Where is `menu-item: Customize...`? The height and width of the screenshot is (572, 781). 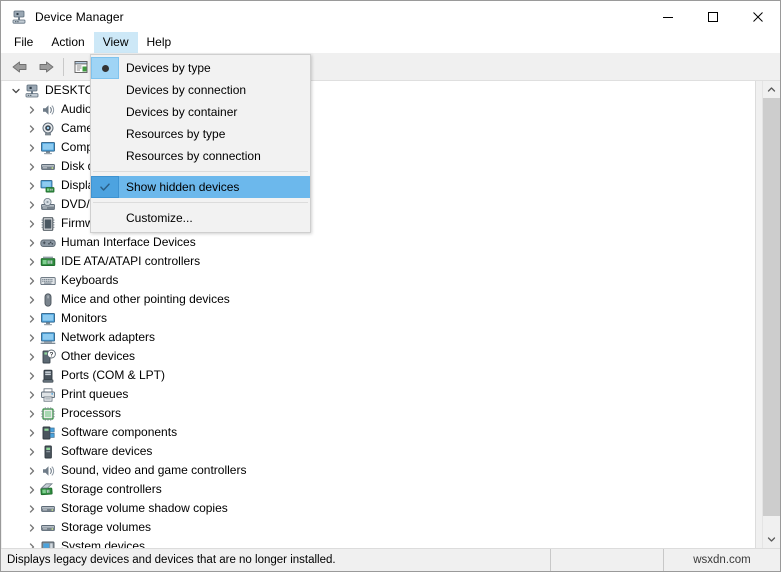 menu-item: Customize... is located at coordinates (200, 218).